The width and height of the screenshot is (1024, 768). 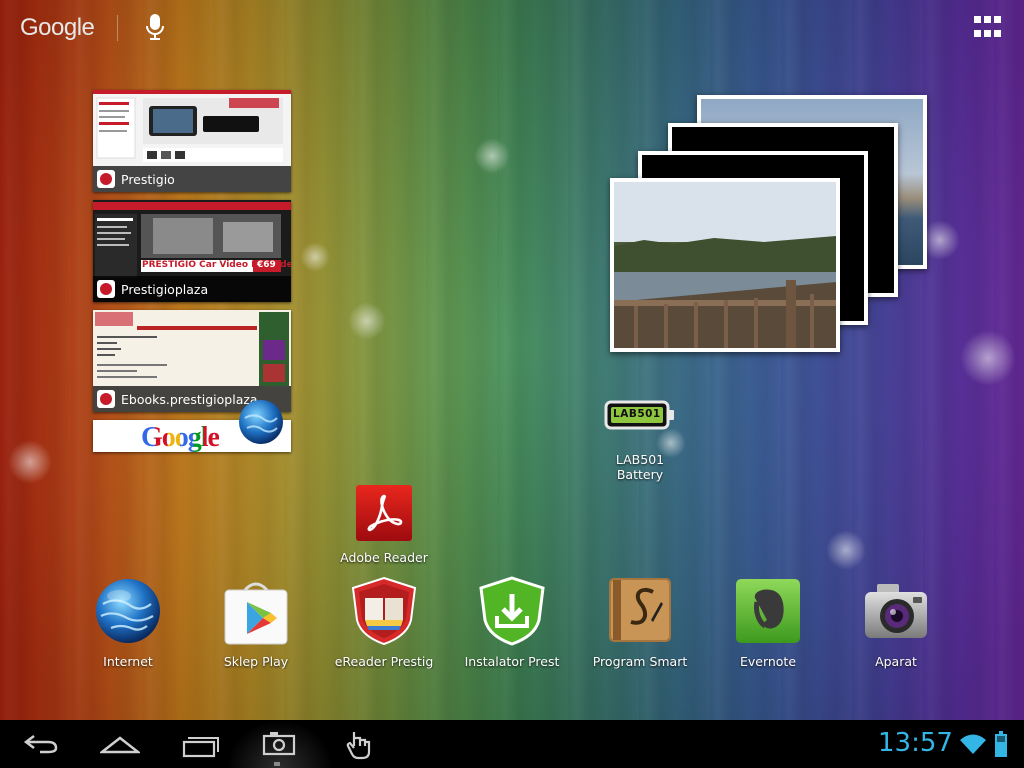 I want to click on google-logo: Google, so click(x=57, y=27).